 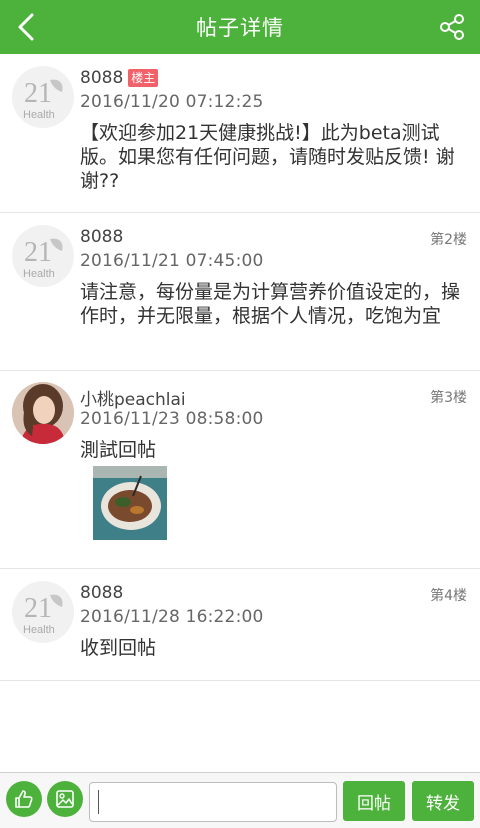 What do you see at coordinates (374, 801) in the screenshot?
I see `reply-button: 回帖` at bounding box center [374, 801].